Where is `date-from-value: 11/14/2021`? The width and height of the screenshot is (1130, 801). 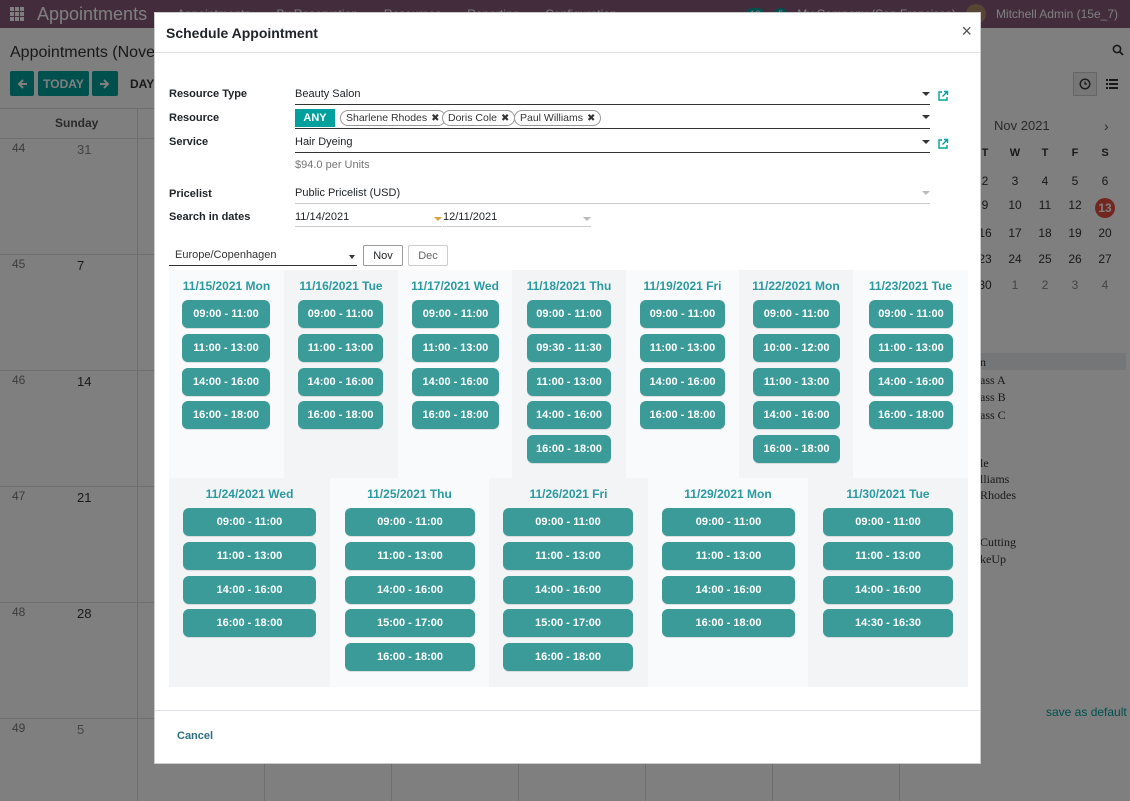 date-from-value: 11/14/2021 is located at coordinates (322, 217).